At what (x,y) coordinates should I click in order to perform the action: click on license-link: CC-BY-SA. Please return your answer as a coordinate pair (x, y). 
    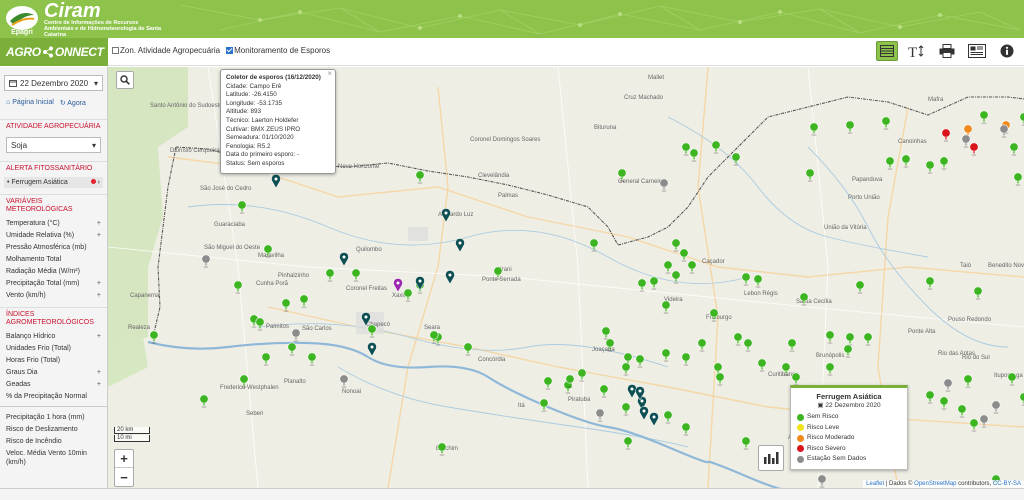
    Looking at the image, I should click on (1007, 484).